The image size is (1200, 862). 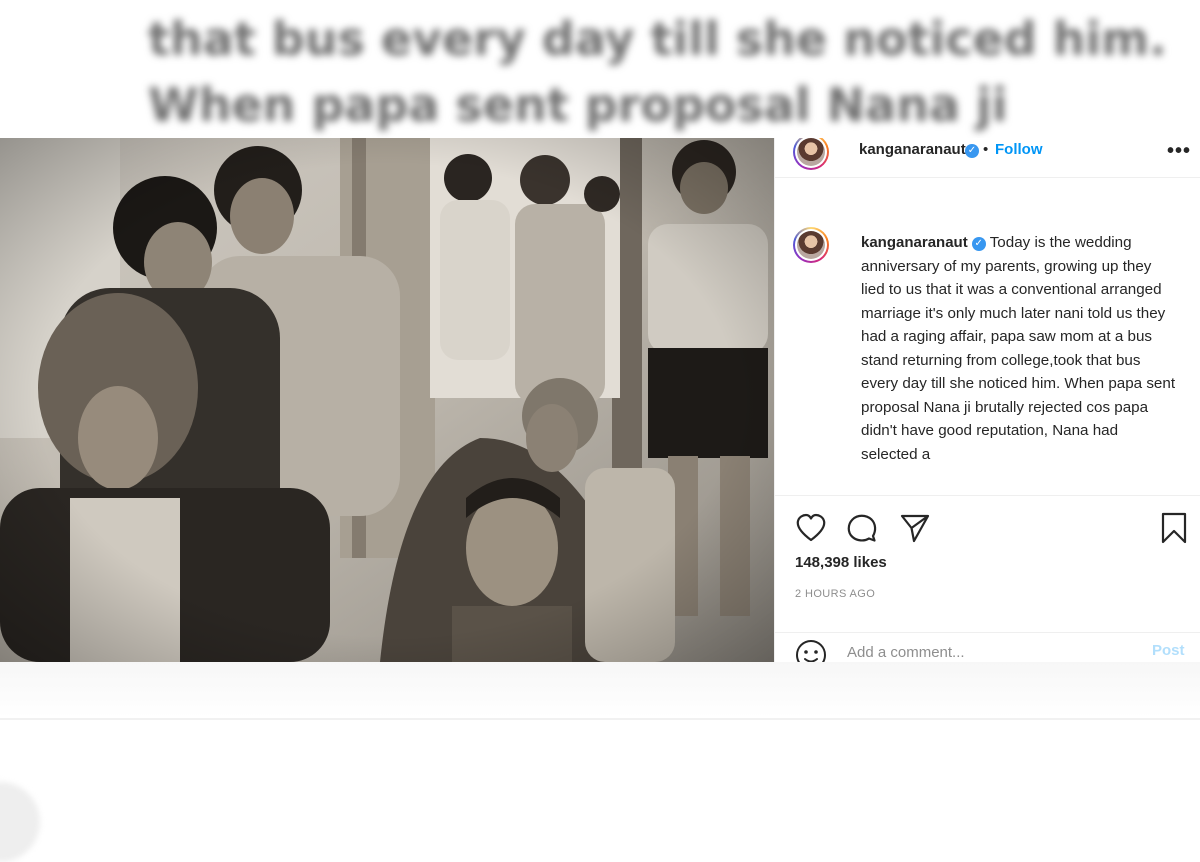 I want to click on username-link: kanganaranaut, so click(x=912, y=149).